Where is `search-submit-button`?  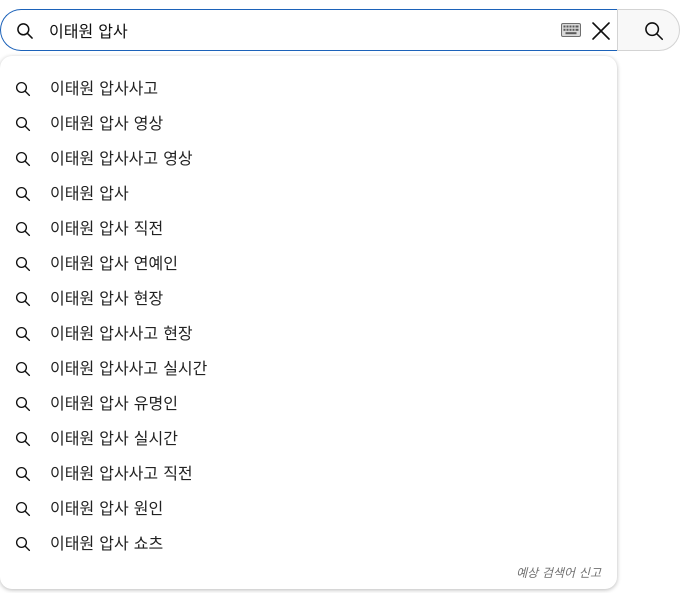 search-submit-button is located at coordinates (648, 30).